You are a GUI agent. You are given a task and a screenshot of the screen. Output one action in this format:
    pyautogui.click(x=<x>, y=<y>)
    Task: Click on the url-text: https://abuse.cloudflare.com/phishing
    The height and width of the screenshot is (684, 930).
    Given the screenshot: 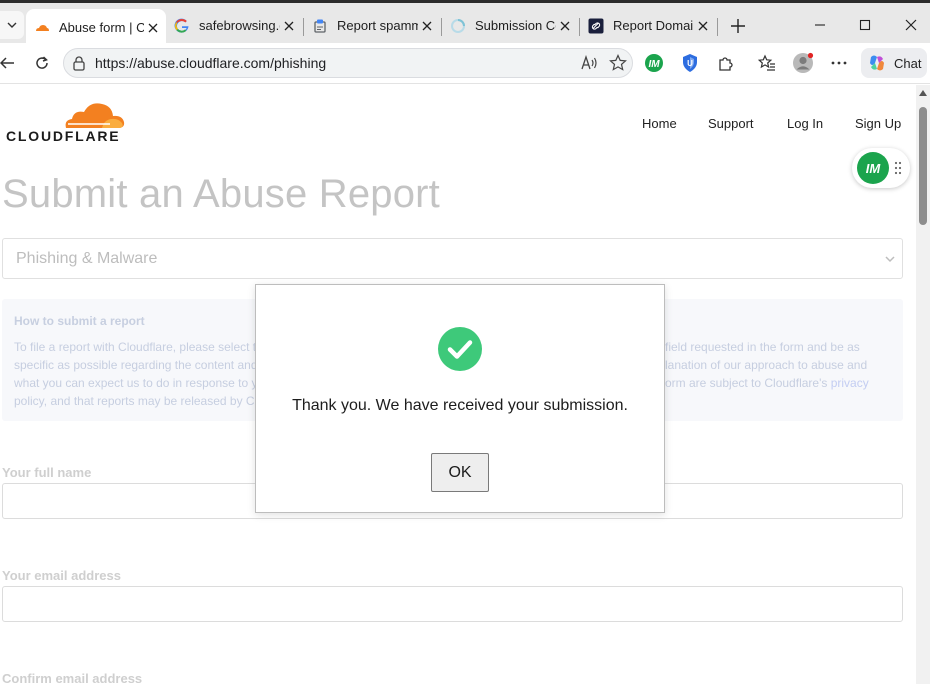 What is the action you would take?
    pyautogui.click(x=210, y=63)
    